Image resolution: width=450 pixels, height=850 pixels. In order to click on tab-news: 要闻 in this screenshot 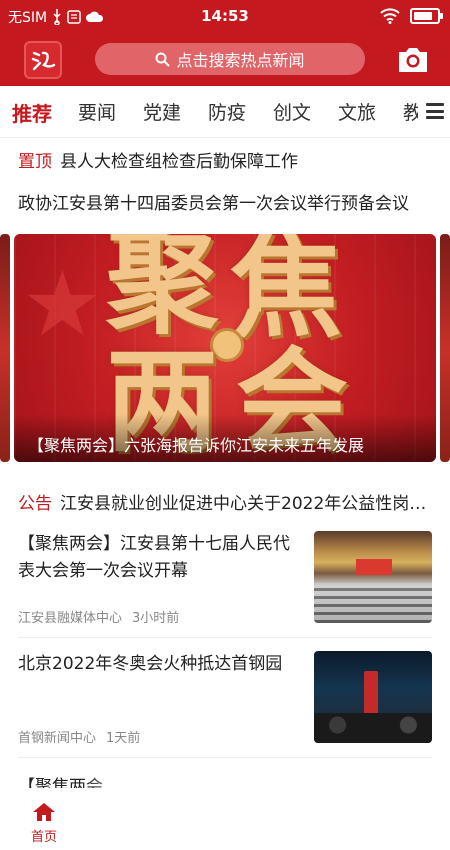, I will do `click(97, 111)`.